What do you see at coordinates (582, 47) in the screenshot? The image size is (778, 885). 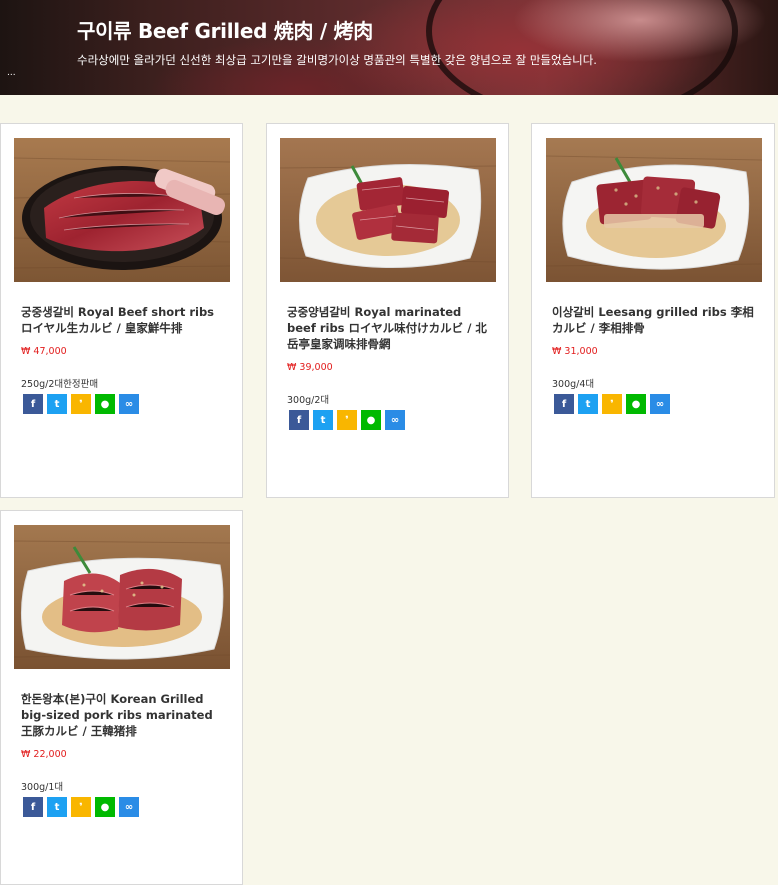 I see `banner-plate-decoration` at bounding box center [582, 47].